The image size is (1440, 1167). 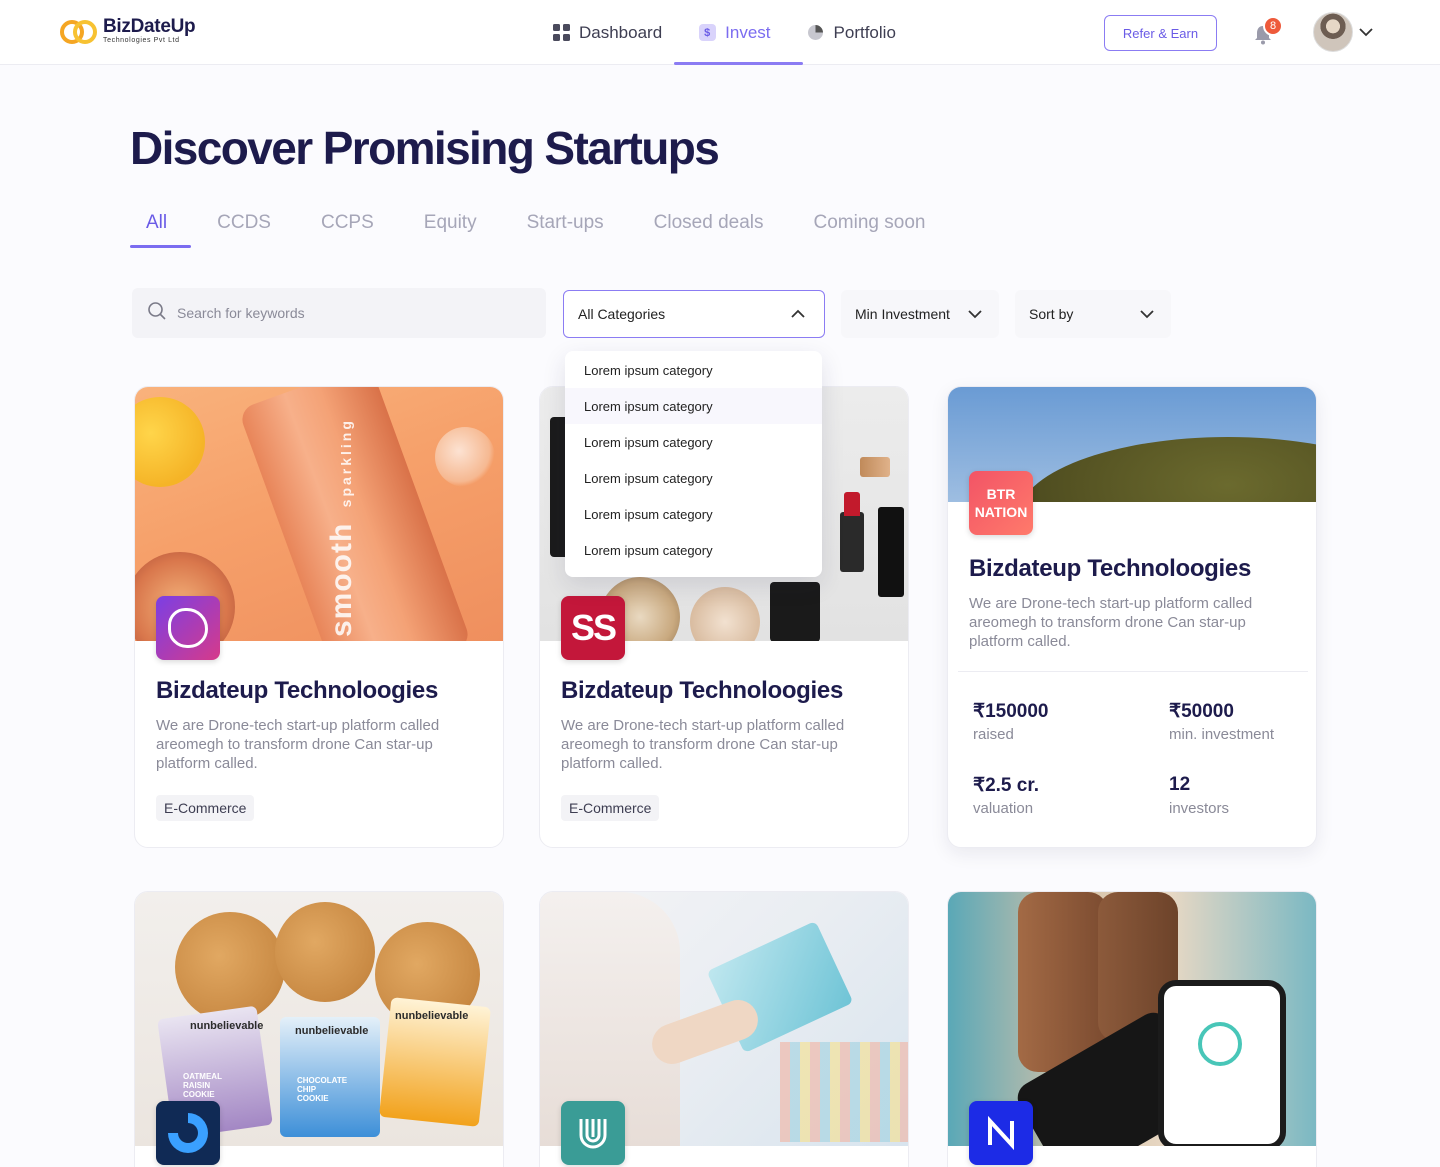 What do you see at coordinates (902, 314) in the screenshot?
I see `min-investment-label: Min Investment` at bounding box center [902, 314].